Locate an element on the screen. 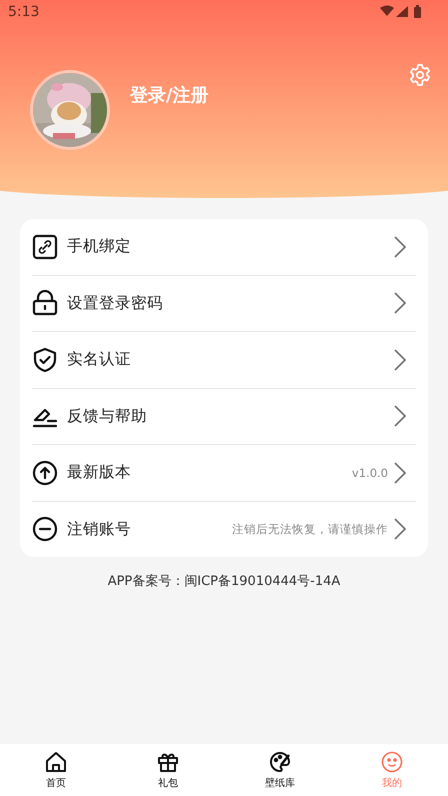 This screenshot has height=796, width=448. tab: 壁纸库 is located at coordinates (280, 770).